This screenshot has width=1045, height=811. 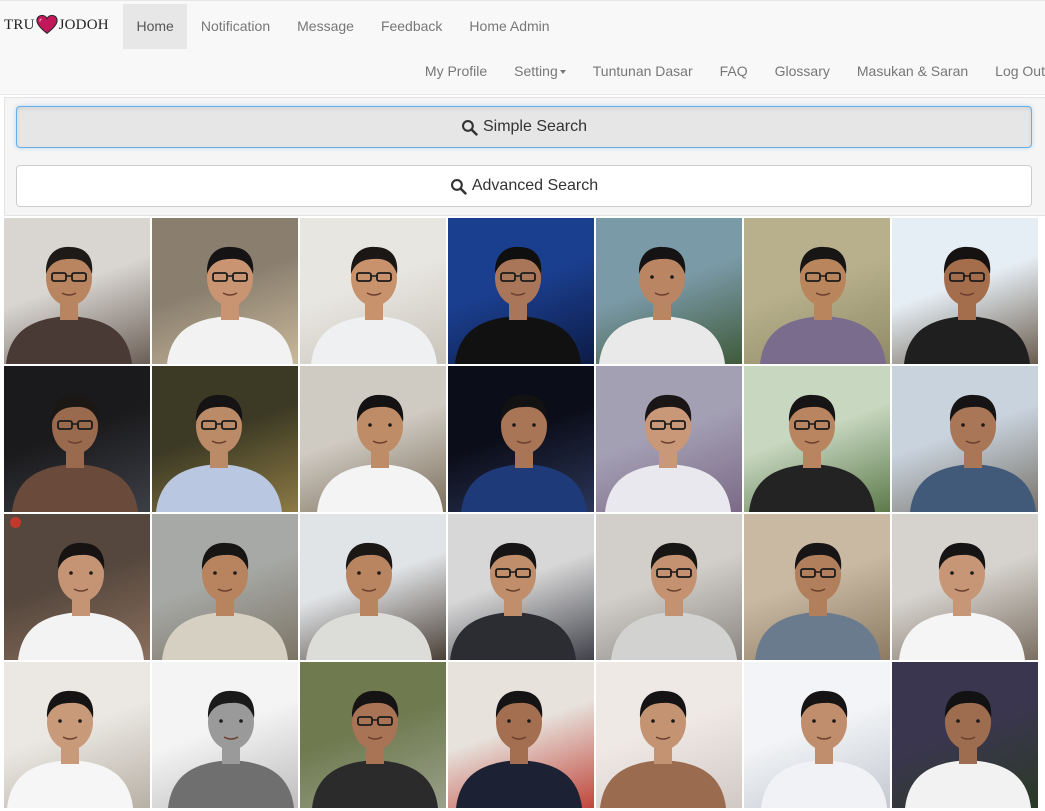 I want to click on nav-home: Home, so click(x=155, y=26).